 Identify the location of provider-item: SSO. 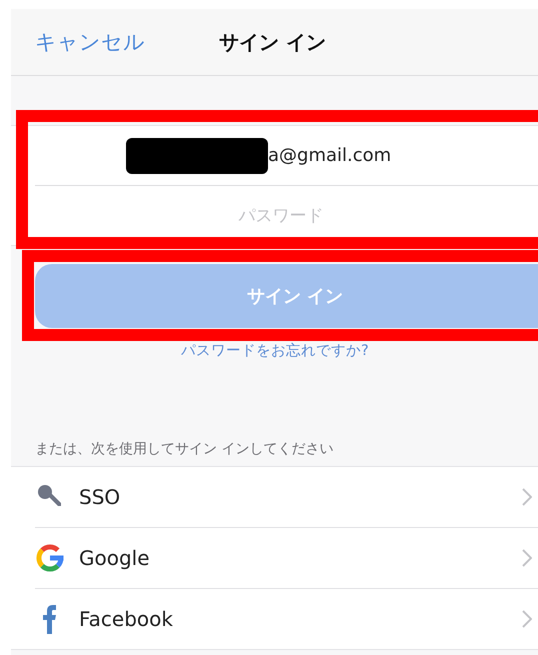
(274, 497).